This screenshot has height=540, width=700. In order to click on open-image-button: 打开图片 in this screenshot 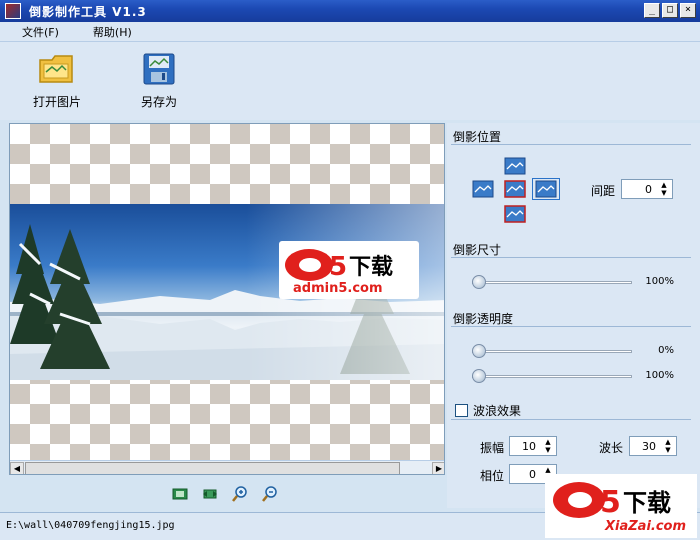, I will do `click(57, 81)`.